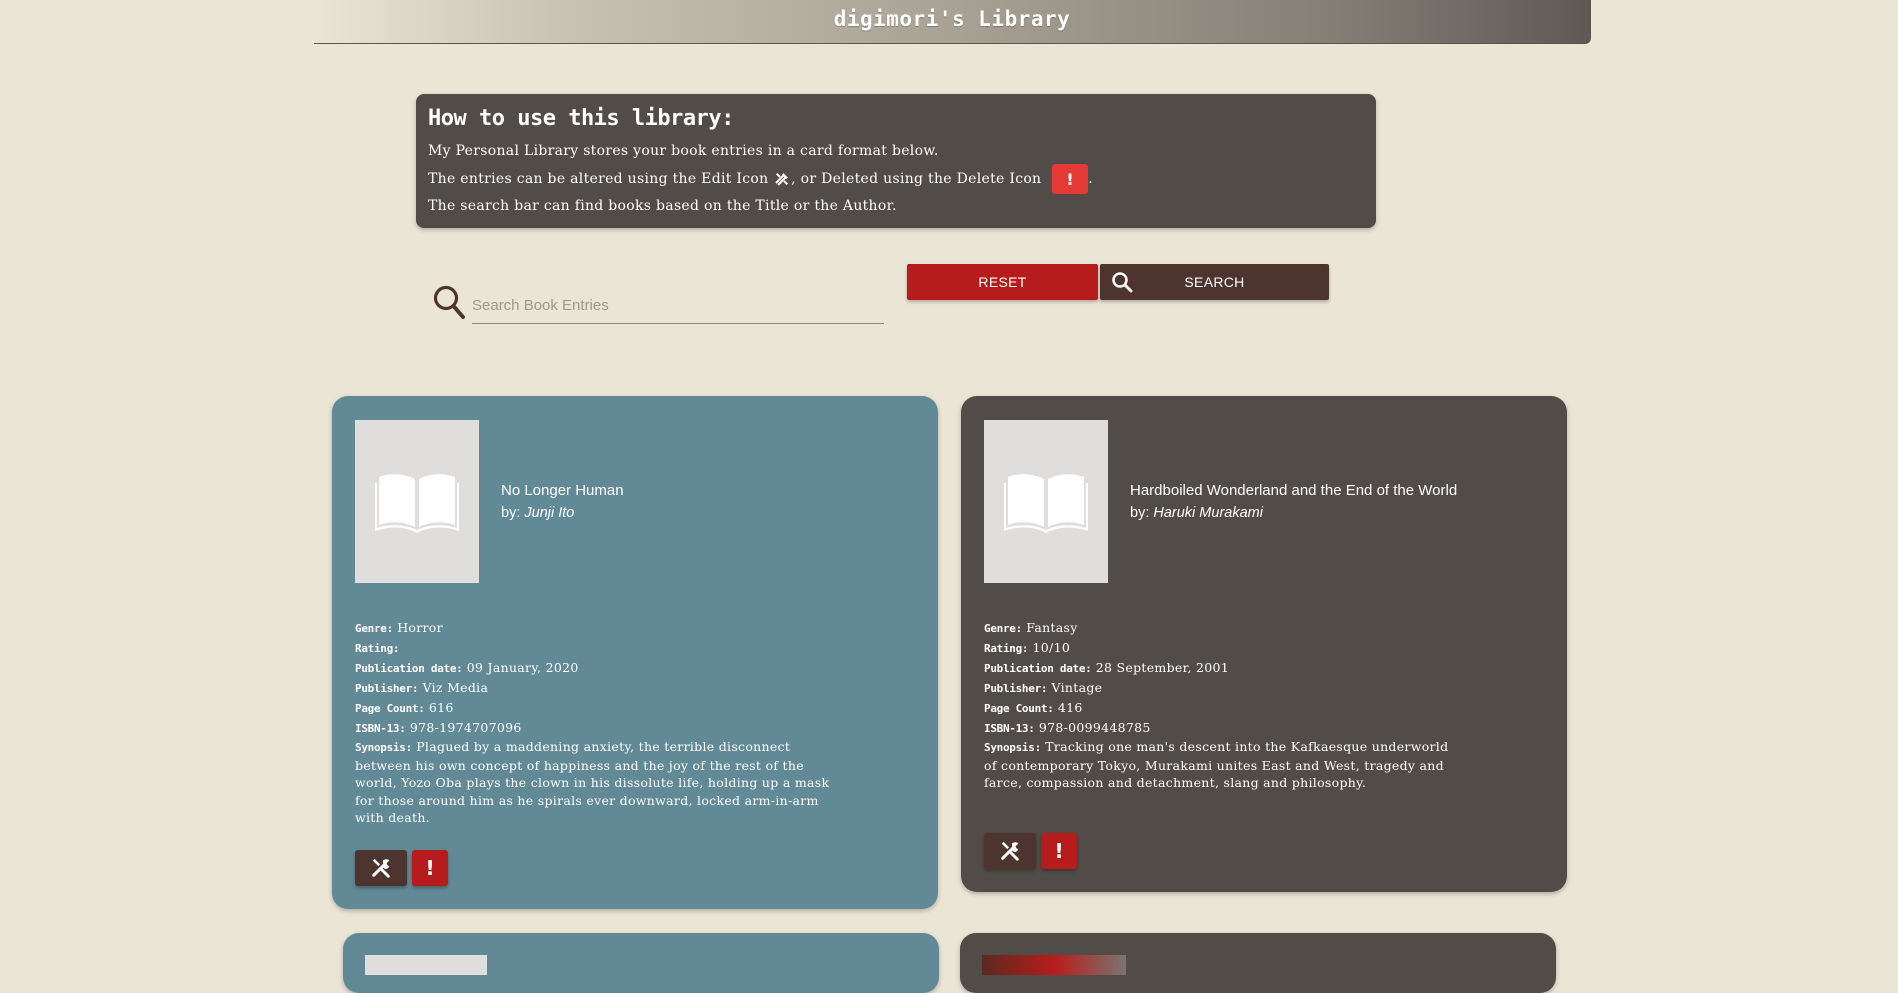  Describe the element at coordinates (595, 648) in the screenshot. I see `detail-rating: Rating:` at that location.